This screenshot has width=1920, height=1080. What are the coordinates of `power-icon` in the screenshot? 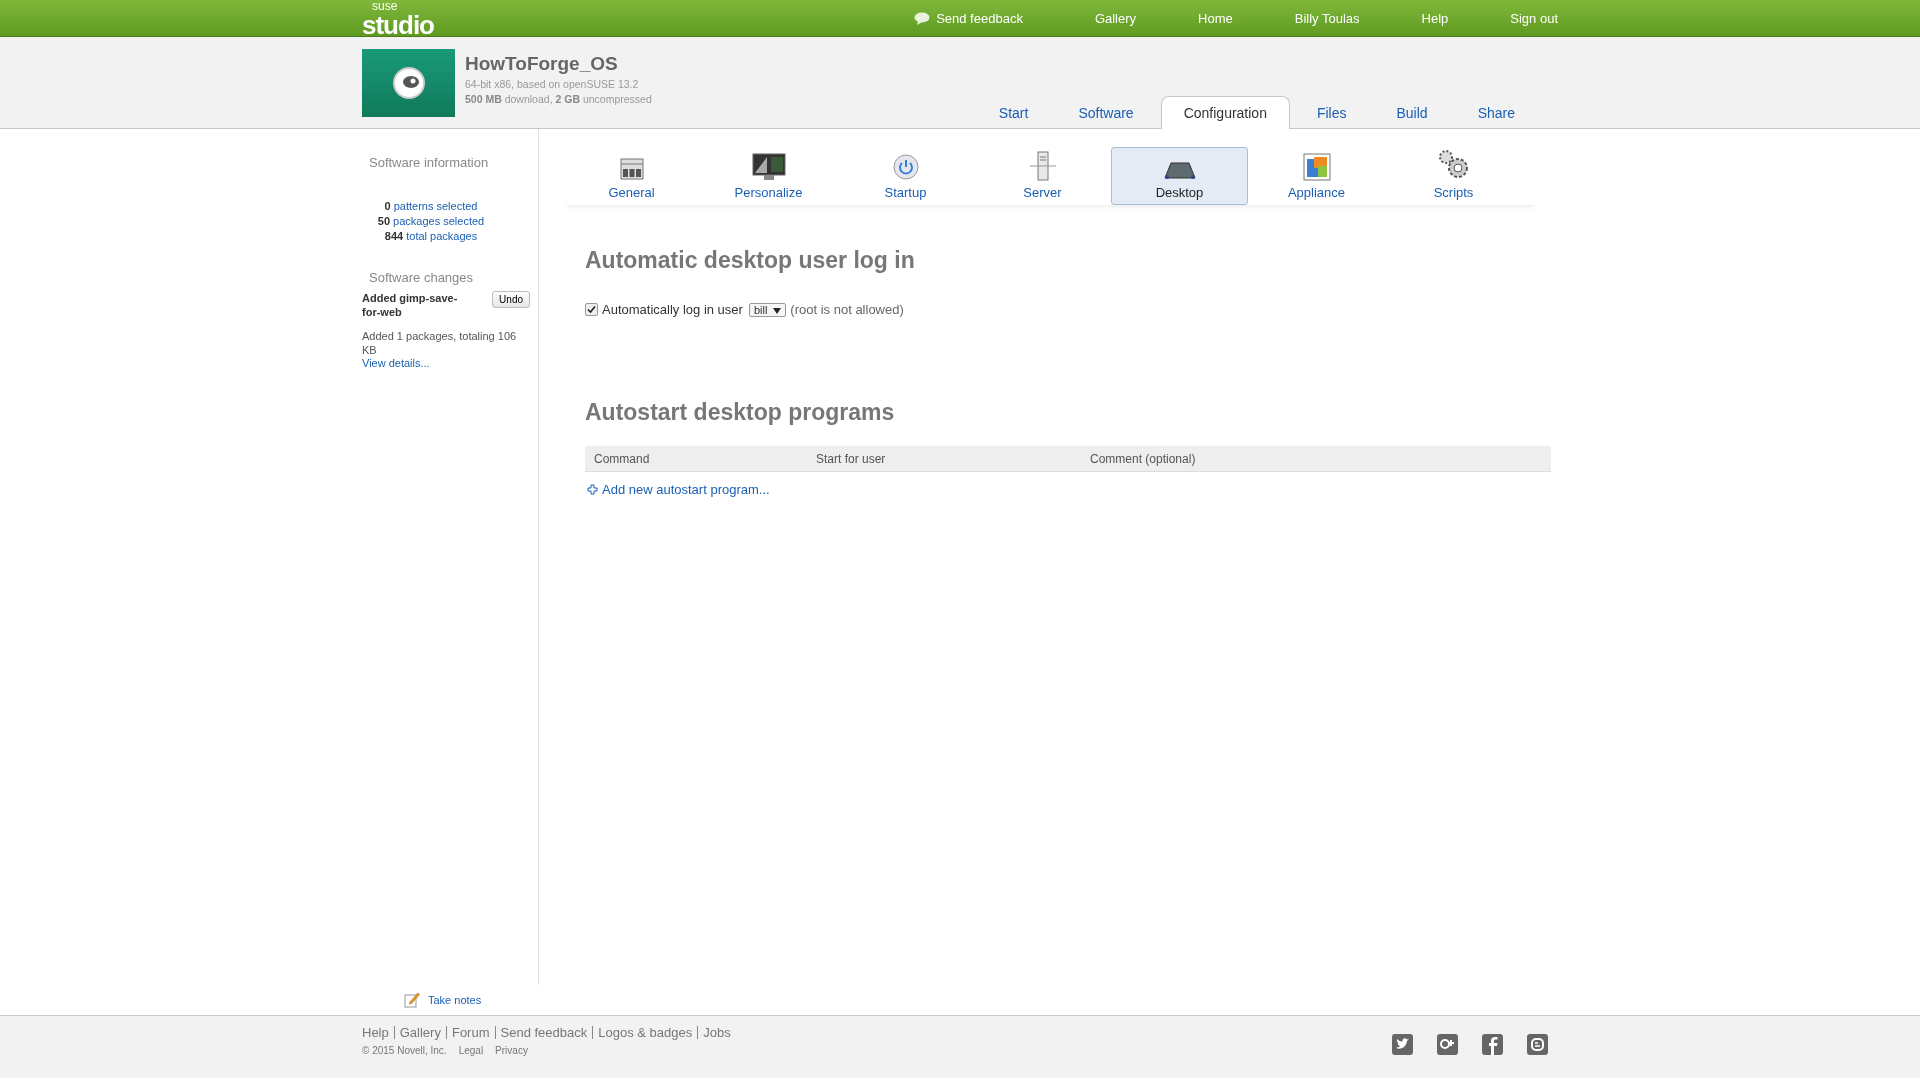 It's located at (905, 167).